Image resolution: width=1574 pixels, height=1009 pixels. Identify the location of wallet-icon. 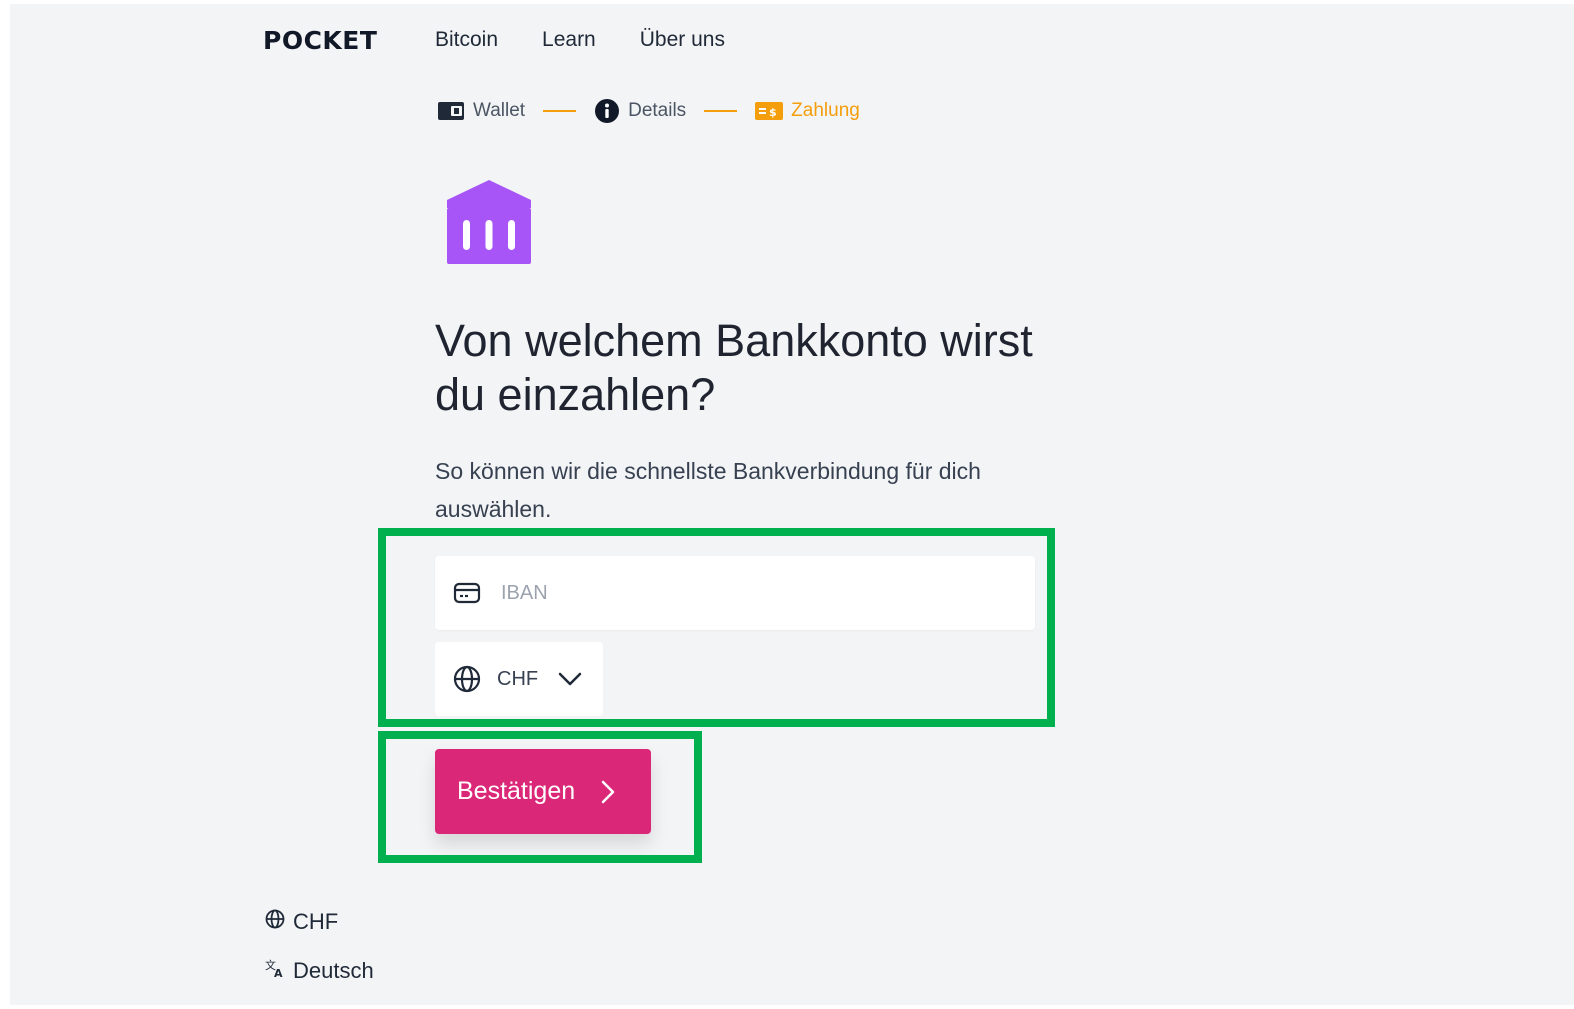
(451, 111).